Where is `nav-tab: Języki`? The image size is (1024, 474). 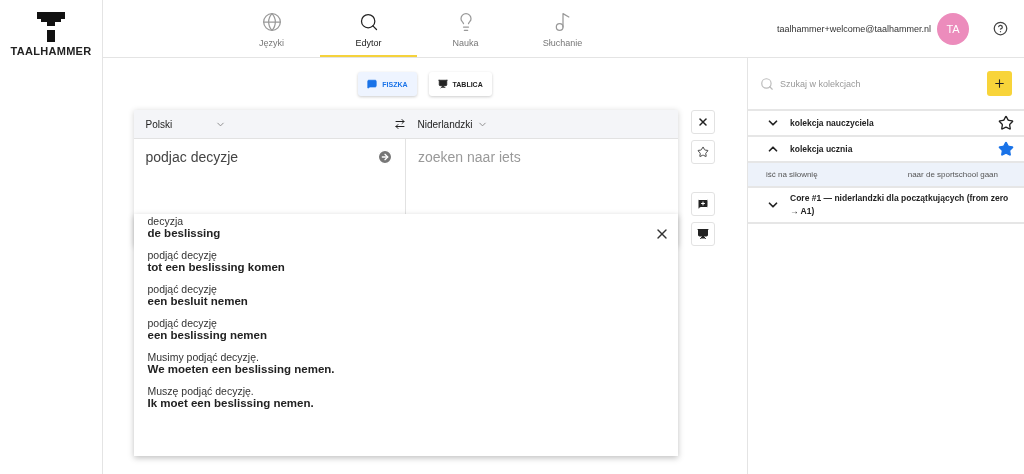 nav-tab: Języki is located at coordinates (271, 28).